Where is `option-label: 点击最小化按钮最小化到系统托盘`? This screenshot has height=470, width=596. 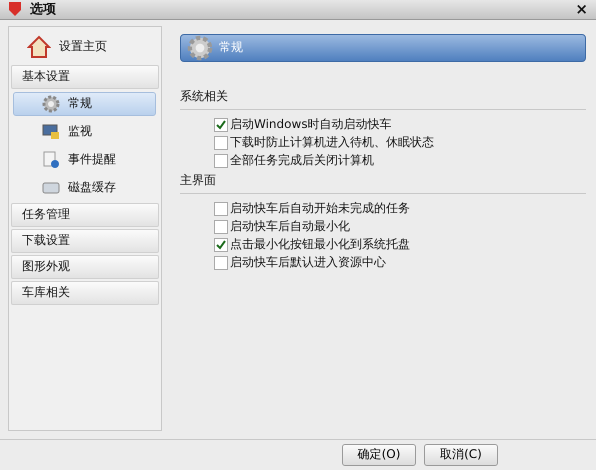 option-label: 点击最小化按钮最小化到系统托盘 is located at coordinates (320, 245).